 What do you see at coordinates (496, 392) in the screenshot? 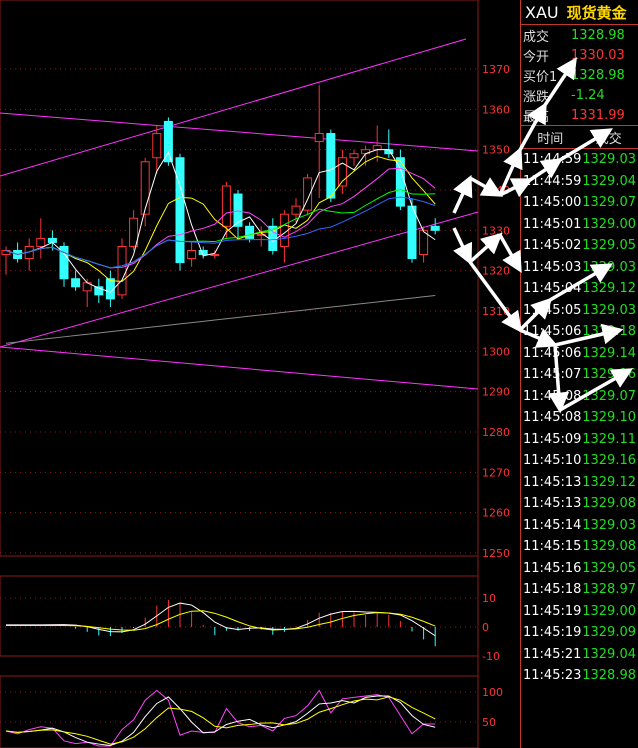
I see `price-tick-label: 1290` at bounding box center [496, 392].